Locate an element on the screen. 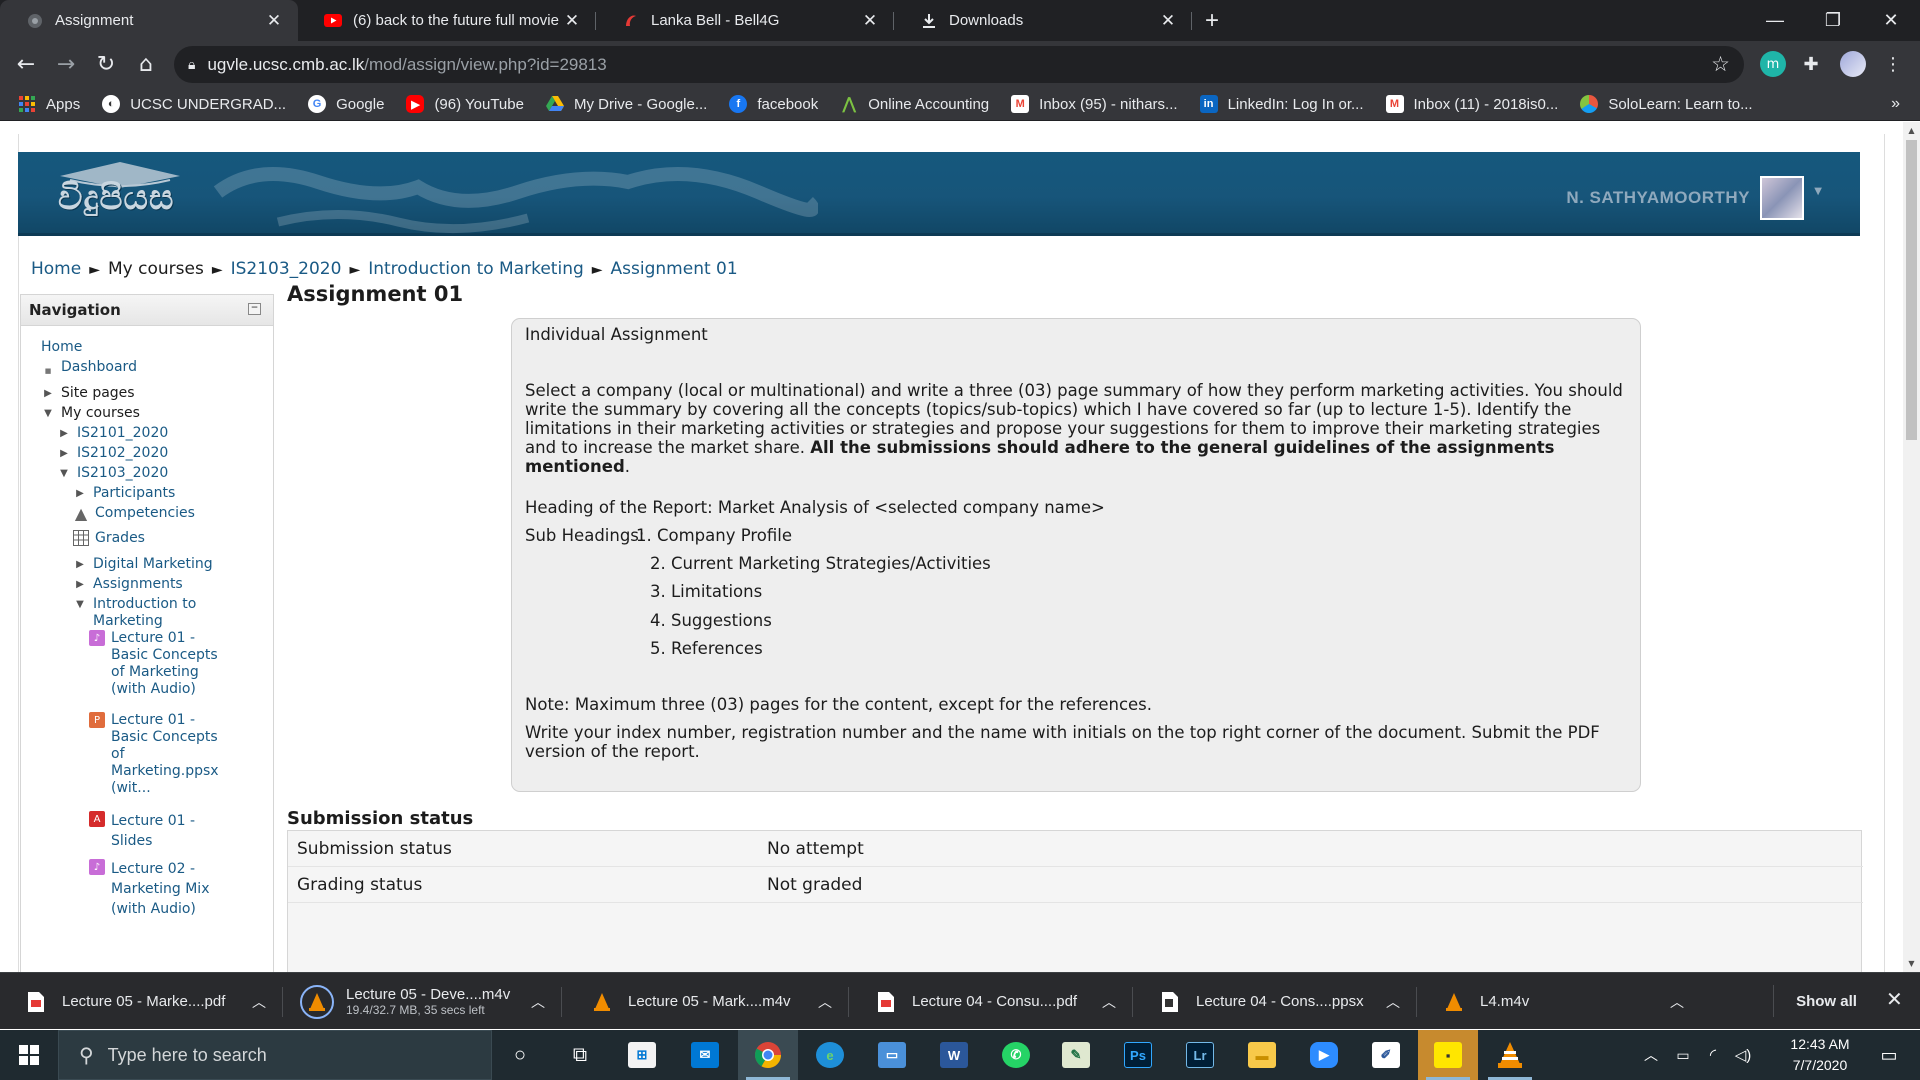 The height and width of the screenshot is (1080, 1920). page-scrollbar: ▲ ▼ is located at coordinates (1911, 547).